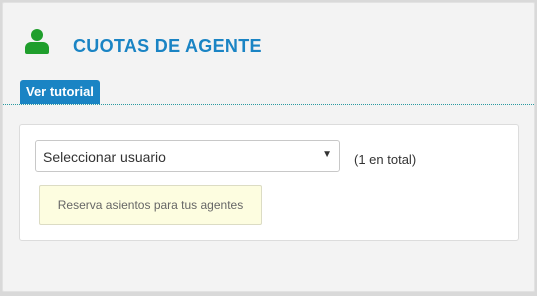 The height and width of the screenshot is (296, 537). Describe the element at coordinates (327, 154) in the screenshot. I see `chevron-down-icon: ▼` at that location.